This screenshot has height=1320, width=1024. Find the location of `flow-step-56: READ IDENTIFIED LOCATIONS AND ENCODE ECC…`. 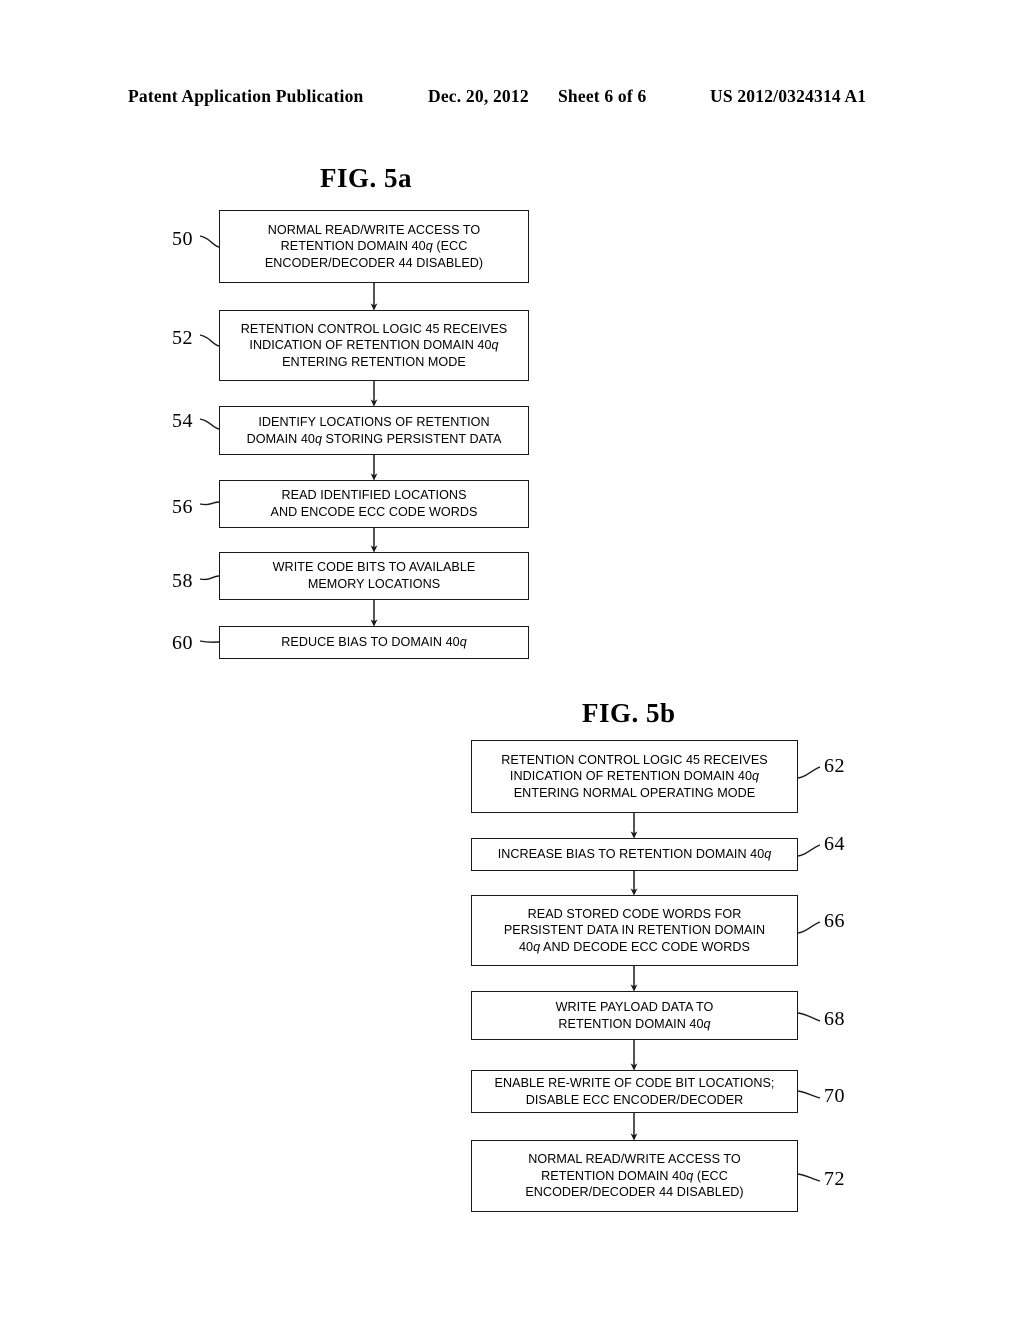

flow-step-56: READ IDENTIFIED LOCATIONS AND ENCODE ECC… is located at coordinates (374, 504).